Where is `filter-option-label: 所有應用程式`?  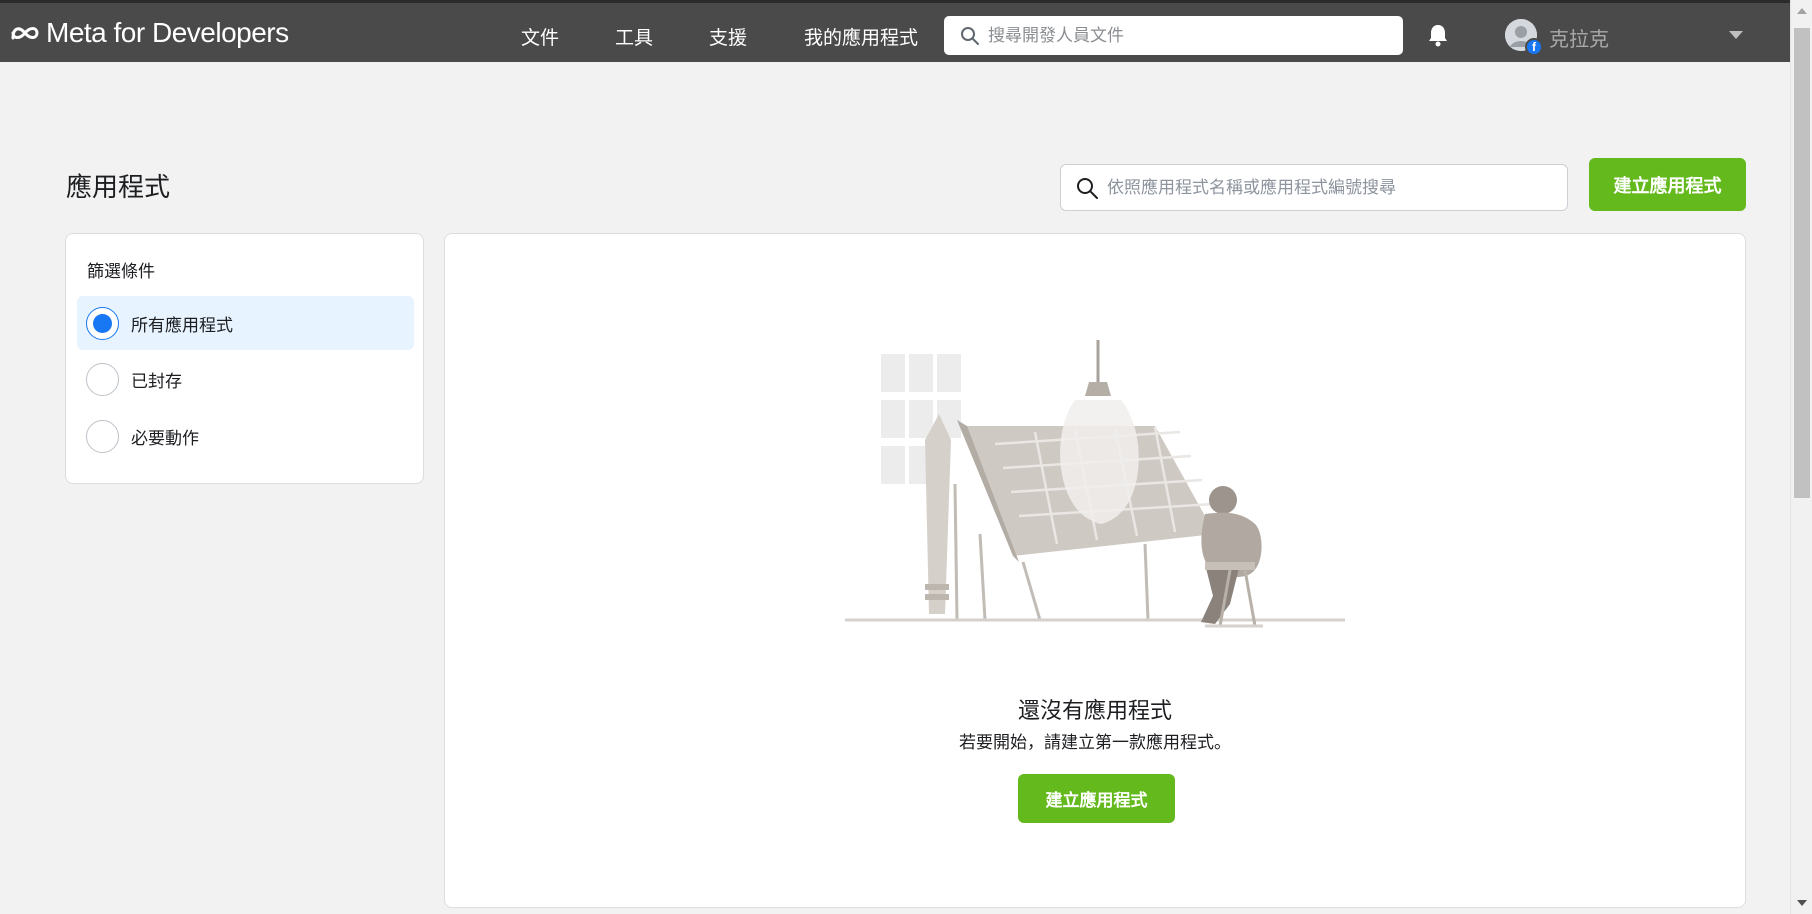
filter-option-label: 所有應用程式 is located at coordinates (182, 325).